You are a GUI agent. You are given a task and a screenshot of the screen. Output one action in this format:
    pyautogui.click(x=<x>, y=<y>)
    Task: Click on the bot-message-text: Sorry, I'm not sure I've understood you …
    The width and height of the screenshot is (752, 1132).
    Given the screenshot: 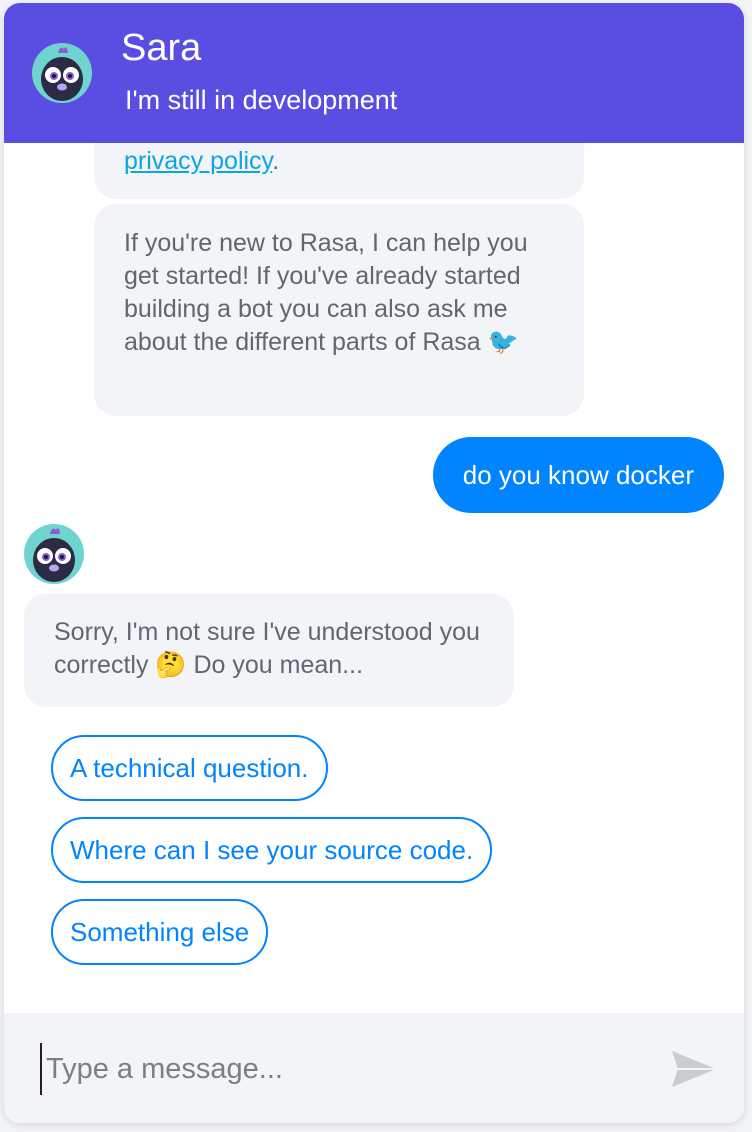 What is the action you would take?
    pyautogui.click(x=267, y=648)
    